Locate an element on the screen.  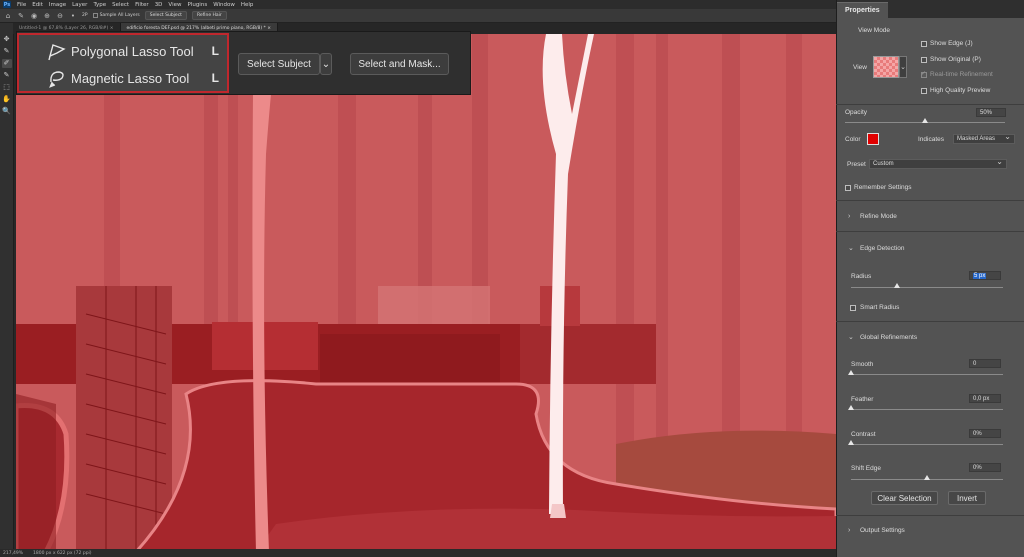
view-mode-preview-icon is located at coordinates (886, 67).